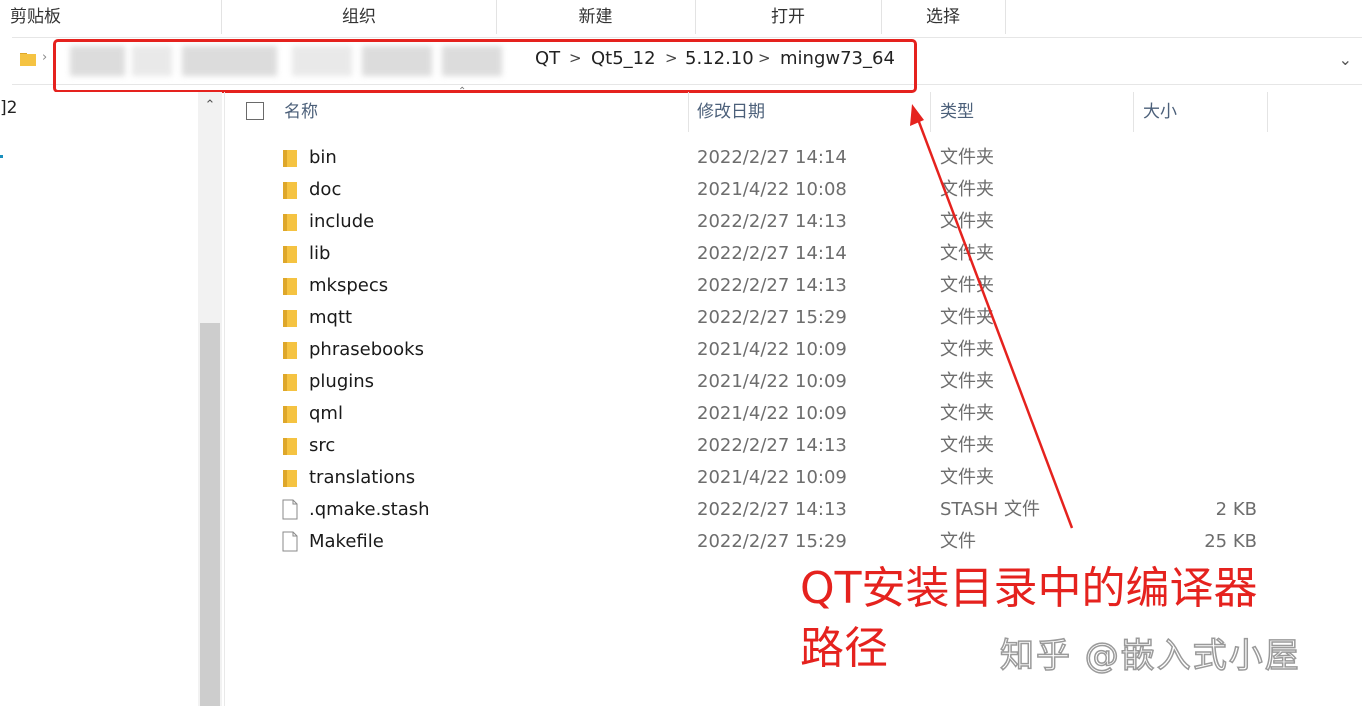 This screenshot has width=1362, height=706. What do you see at coordinates (1150, 656) in the screenshot?
I see `watermark: 知乎 @嵌入式小屋` at bounding box center [1150, 656].